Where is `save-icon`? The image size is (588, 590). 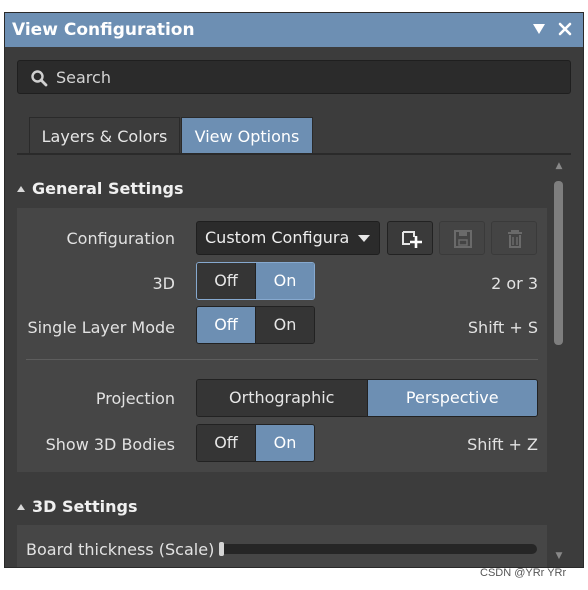
save-icon is located at coordinates (463, 239).